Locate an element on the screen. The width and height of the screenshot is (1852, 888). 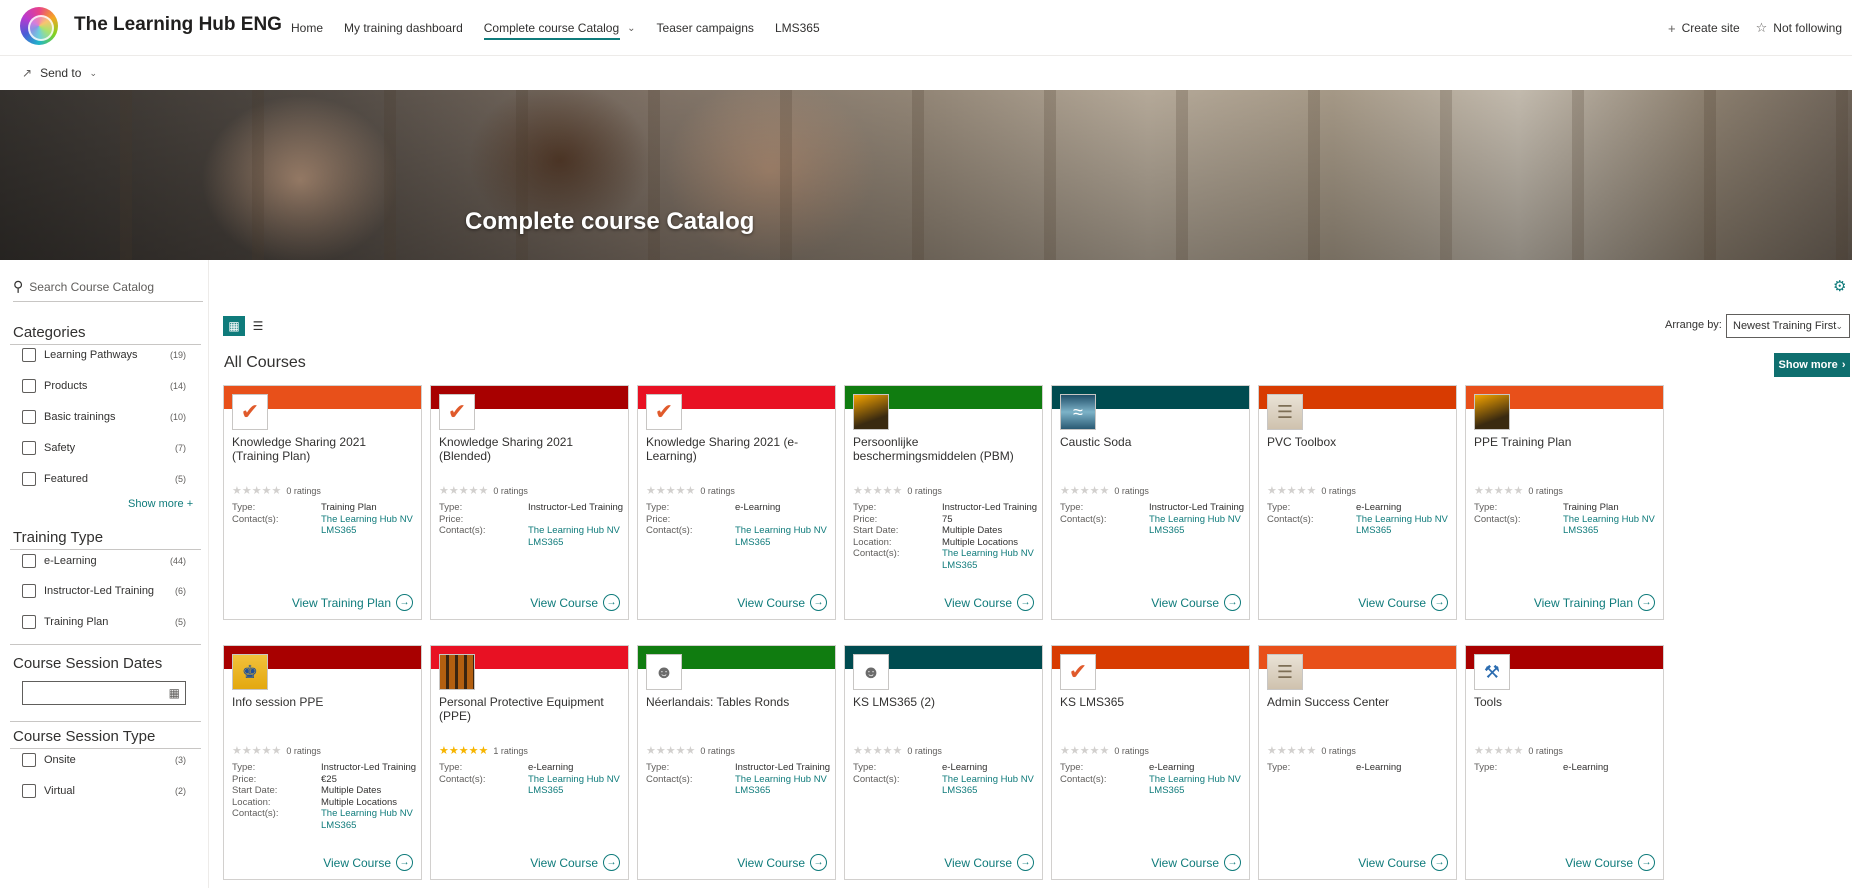
filter-virtual: Virtual (2) is located at coordinates (104, 791).